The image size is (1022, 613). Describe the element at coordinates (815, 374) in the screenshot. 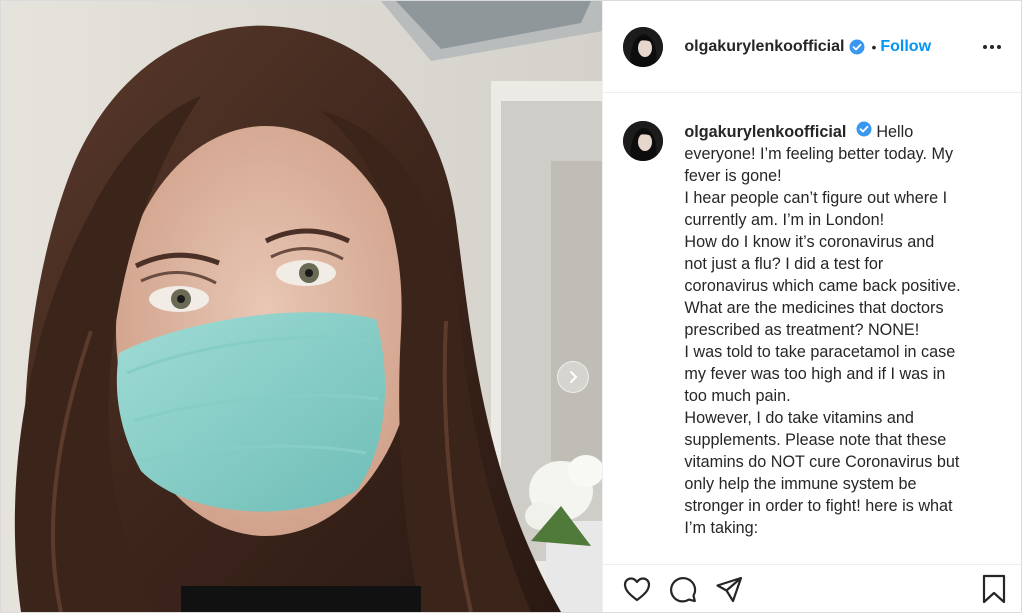

I see `caption-line: my fever was too high and if I was in` at that location.